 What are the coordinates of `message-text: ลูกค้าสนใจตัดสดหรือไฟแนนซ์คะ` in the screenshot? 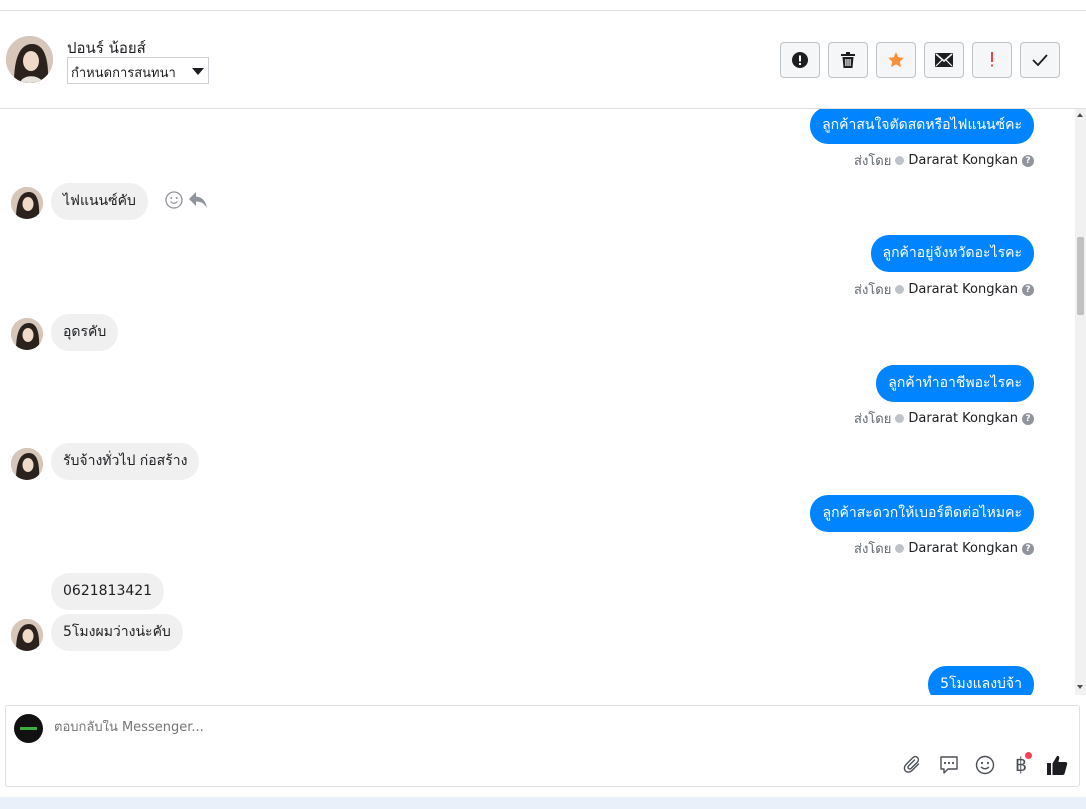 It's located at (922, 125).